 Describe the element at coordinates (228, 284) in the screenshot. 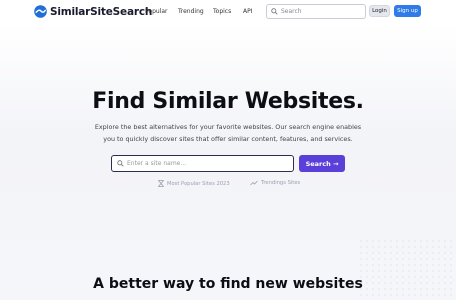

I see `section-title: A better way to find new websites` at that location.